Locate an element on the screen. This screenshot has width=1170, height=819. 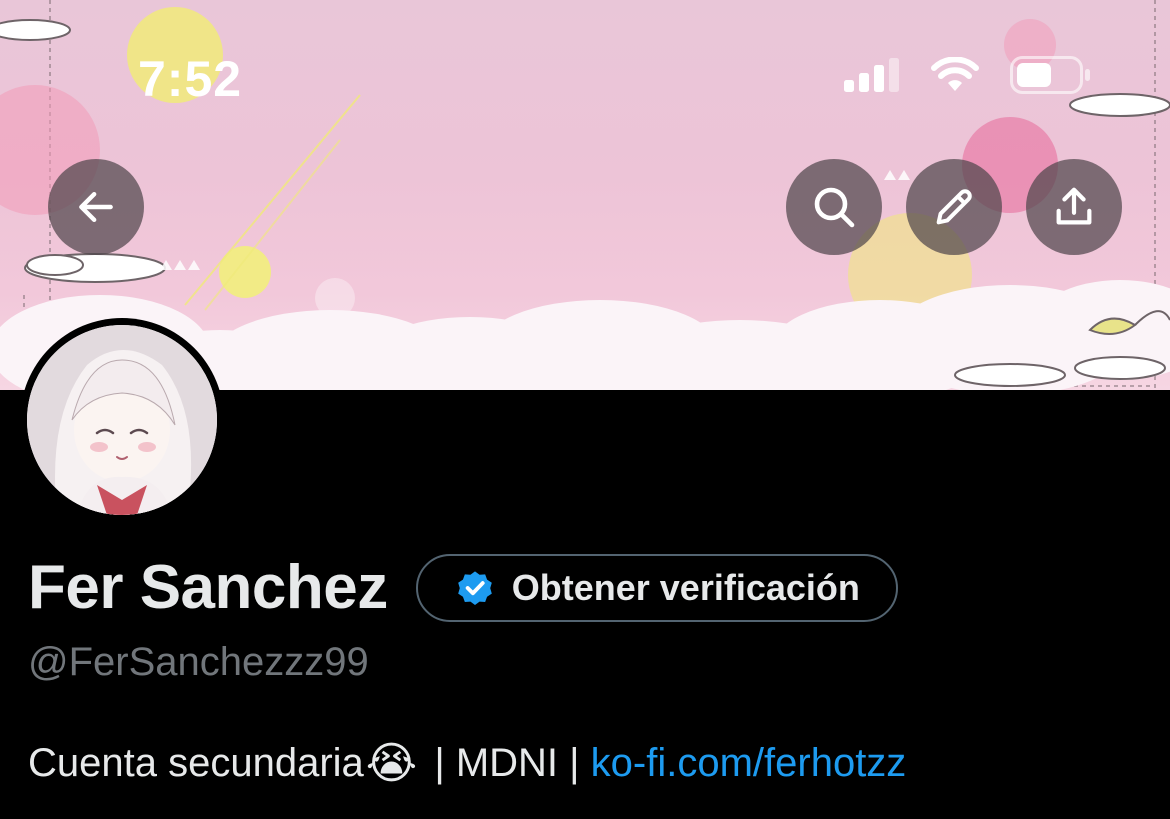
status-bar-icons is located at coordinates (968, 75).